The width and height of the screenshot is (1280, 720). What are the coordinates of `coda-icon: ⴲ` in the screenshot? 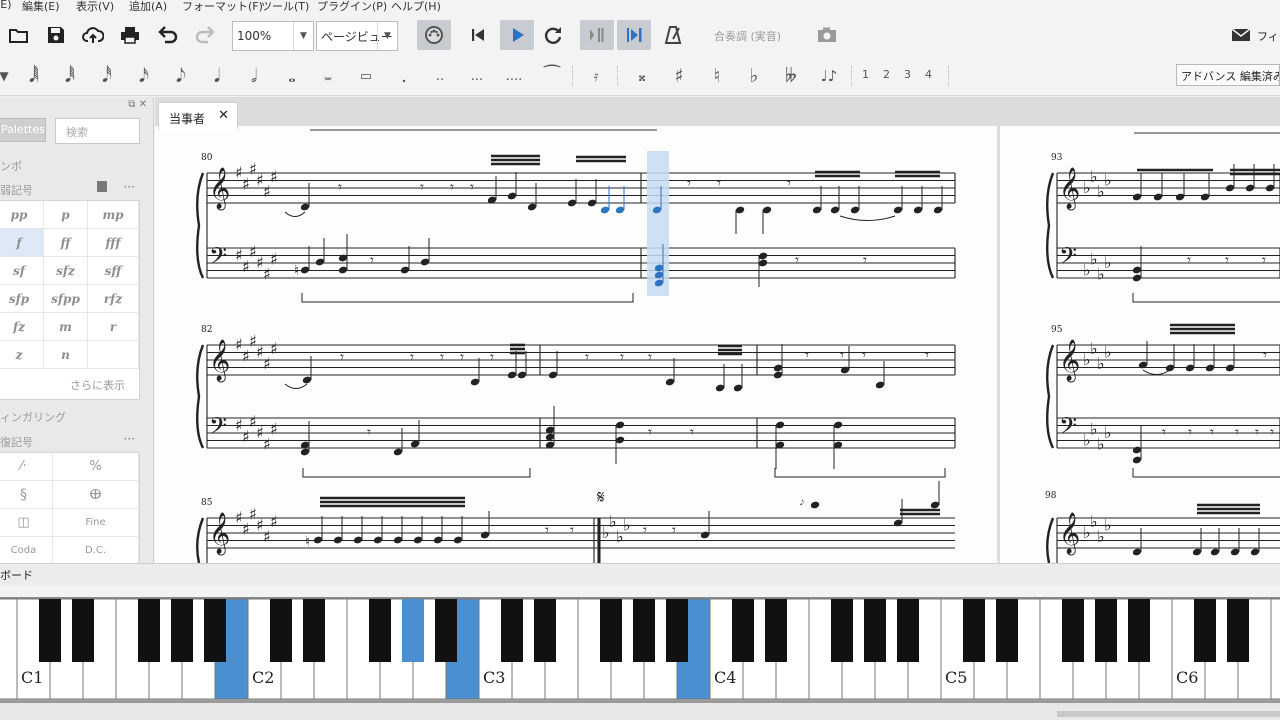 It's located at (96, 495).